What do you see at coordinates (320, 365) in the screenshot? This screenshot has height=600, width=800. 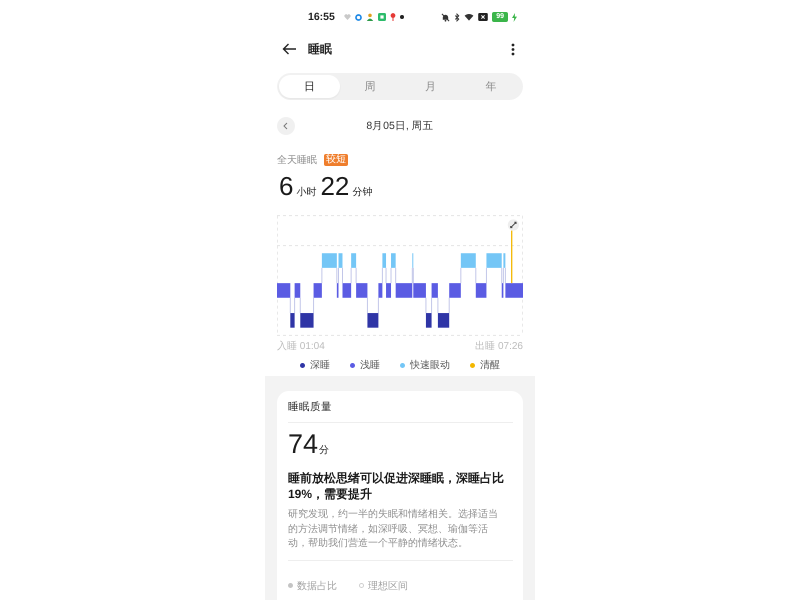 I see `legend-label: 深睡` at bounding box center [320, 365].